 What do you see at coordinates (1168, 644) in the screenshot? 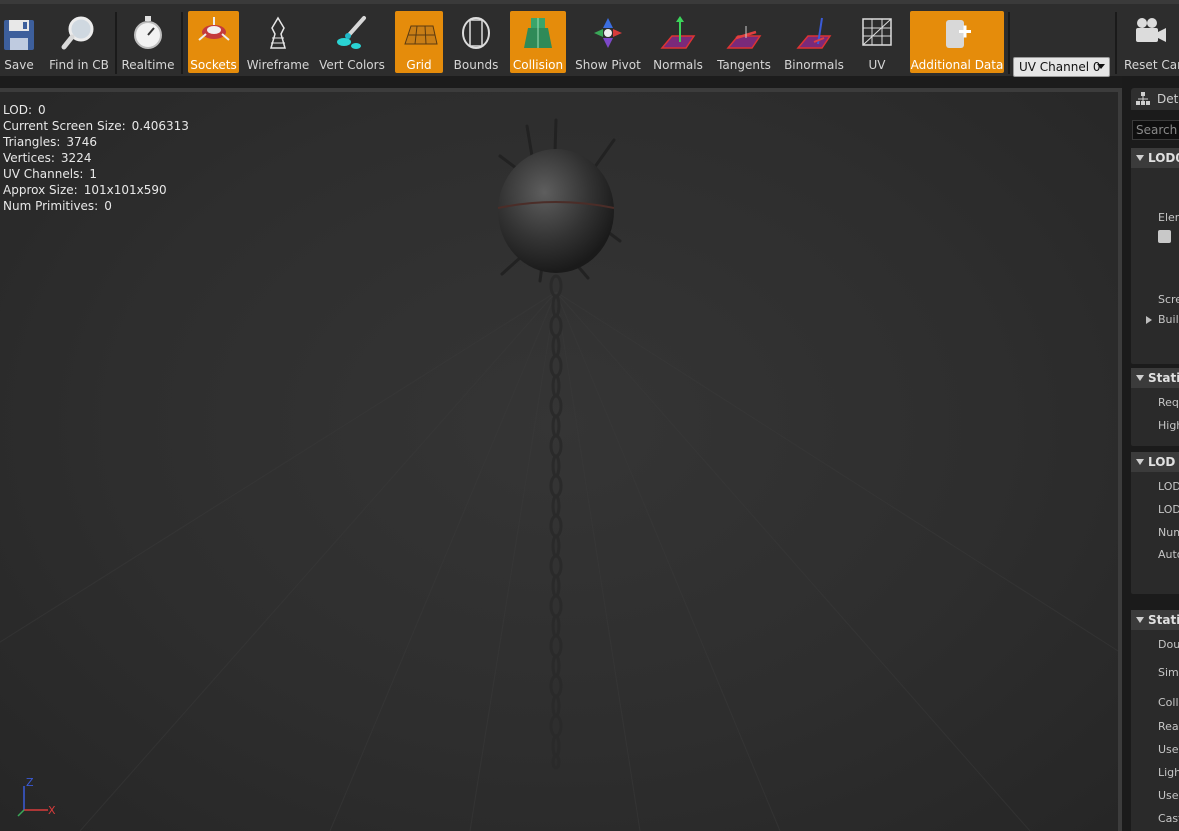
I see `double-sided-label: Doub` at bounding box center [1168, 644].